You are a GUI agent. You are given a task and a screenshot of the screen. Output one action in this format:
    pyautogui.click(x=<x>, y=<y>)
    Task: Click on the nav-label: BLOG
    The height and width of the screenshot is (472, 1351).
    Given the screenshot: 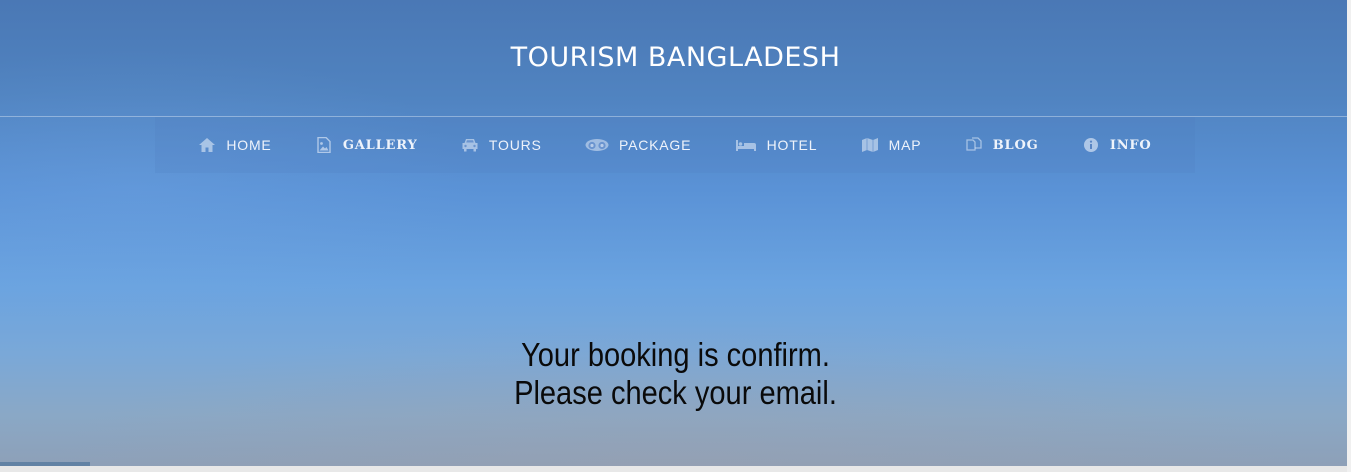 What is the action you would take?
    pyautogui.click(x=1015, y=145)
    